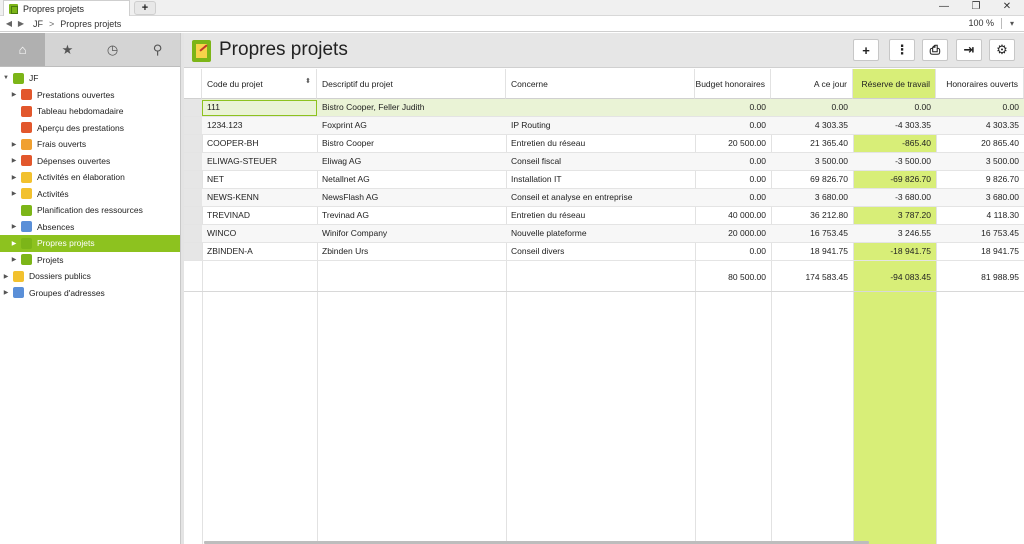  I want to click on print-icon: ⎙, so click(935, 49).